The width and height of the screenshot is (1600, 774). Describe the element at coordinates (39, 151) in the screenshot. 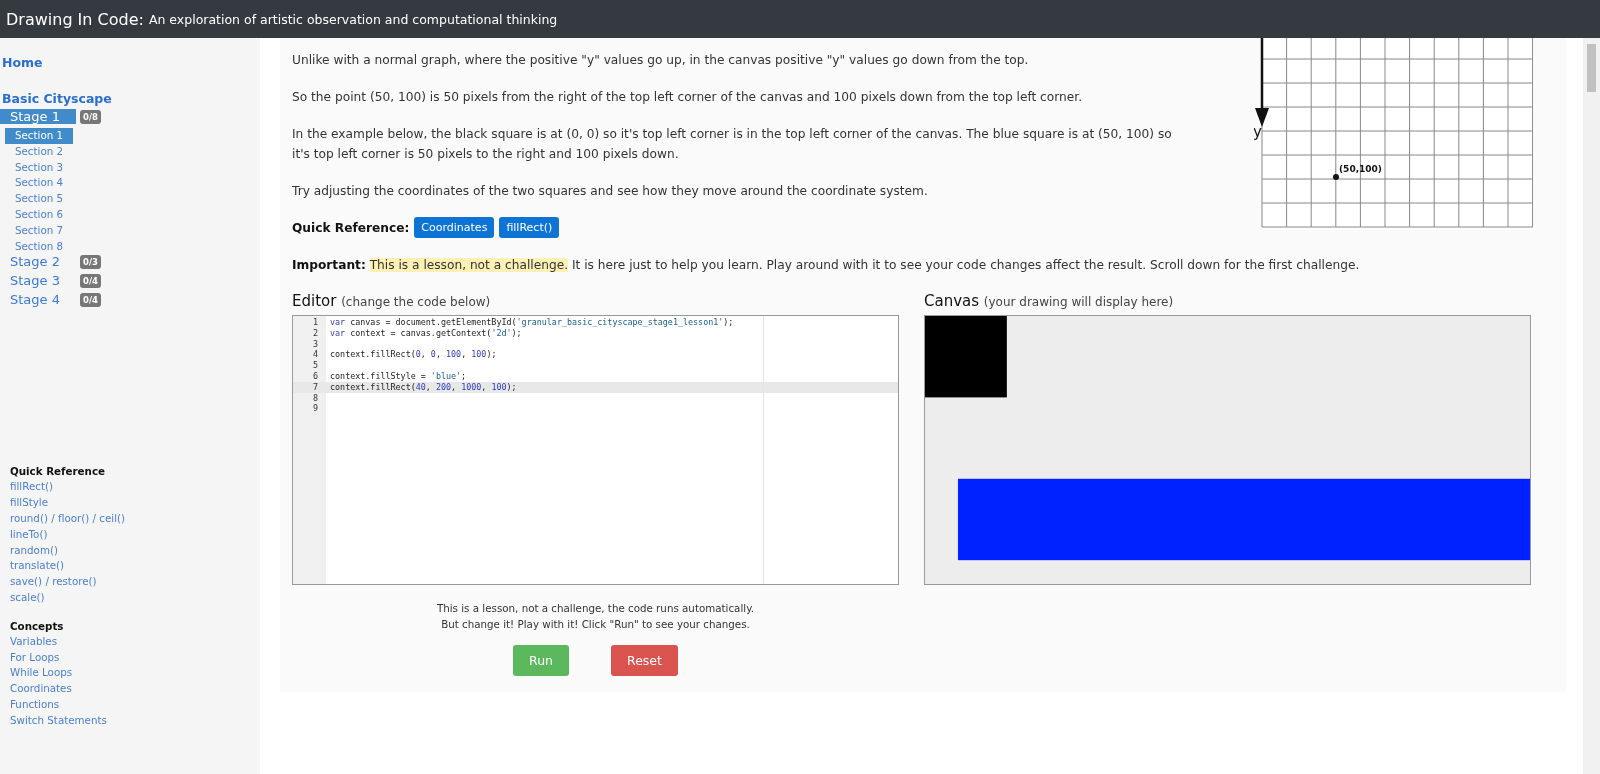

I see `section-link: Section 2` at that location.